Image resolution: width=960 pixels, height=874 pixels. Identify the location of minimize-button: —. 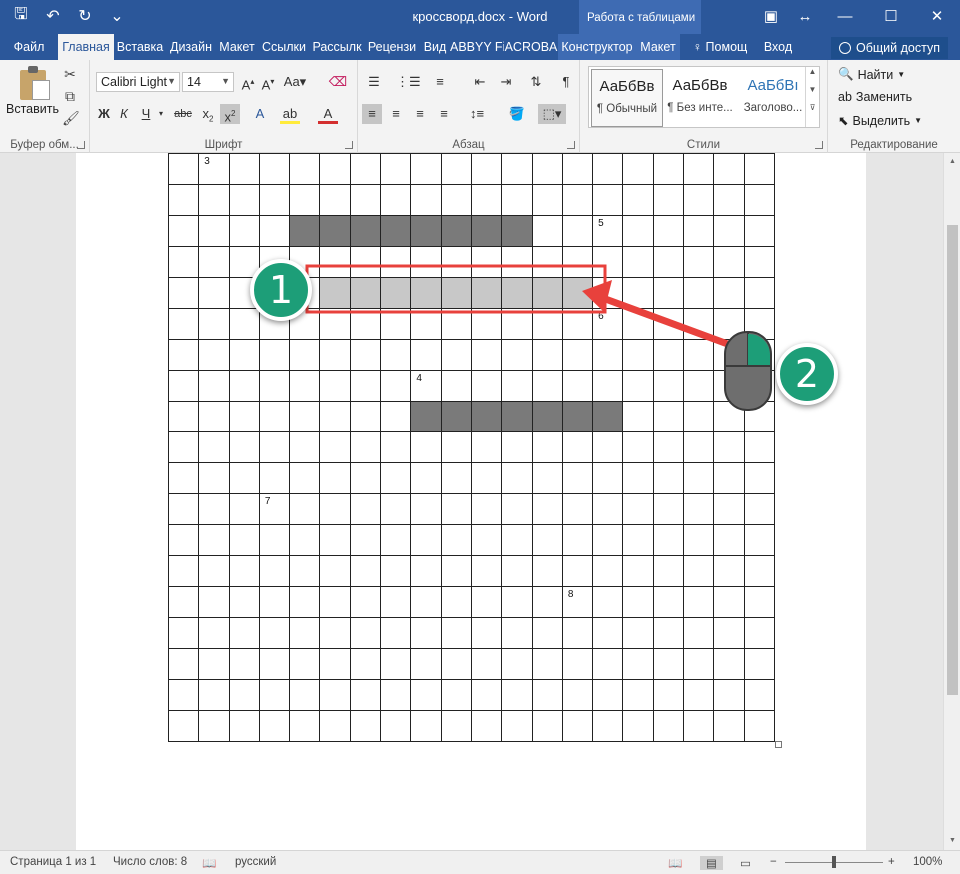
(845, 16).